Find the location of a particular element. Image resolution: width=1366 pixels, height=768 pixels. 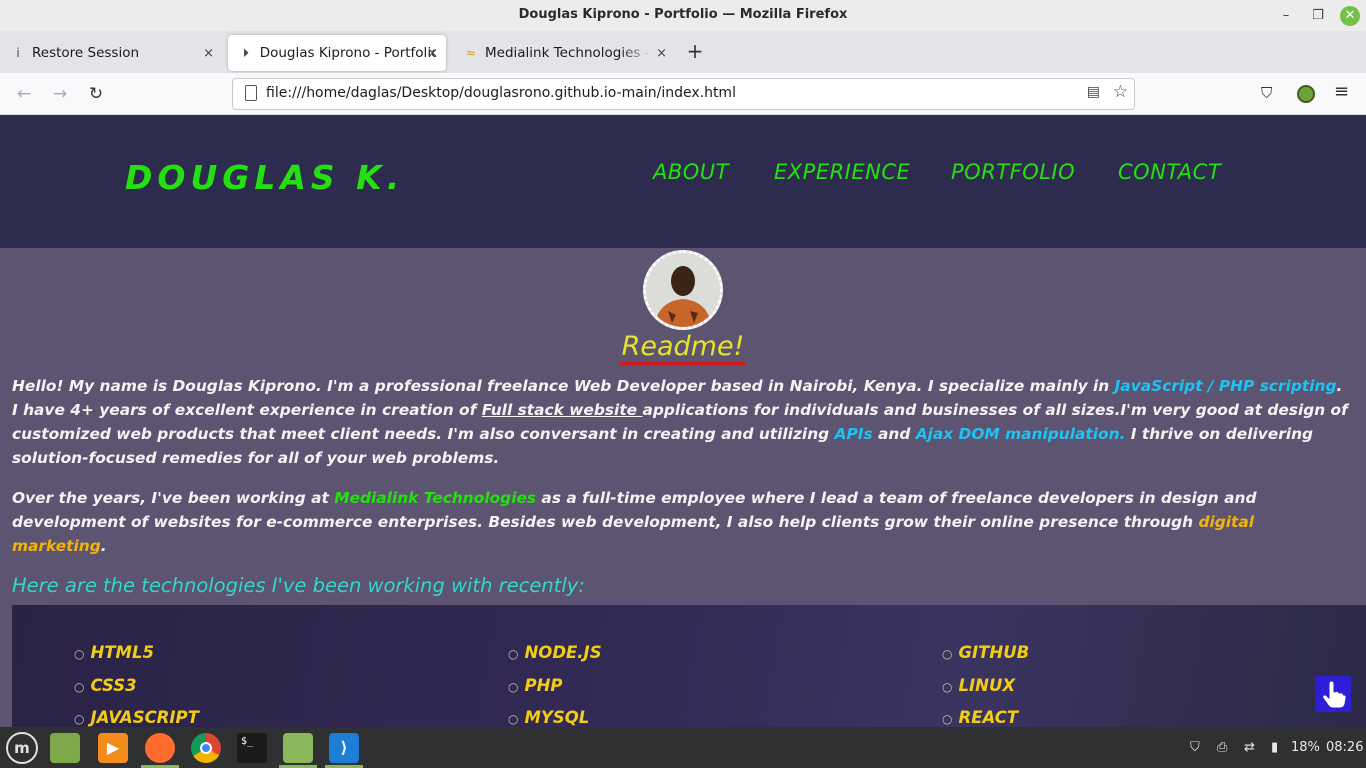

mint-menu-icon: m is located at coordinates (22, 748).